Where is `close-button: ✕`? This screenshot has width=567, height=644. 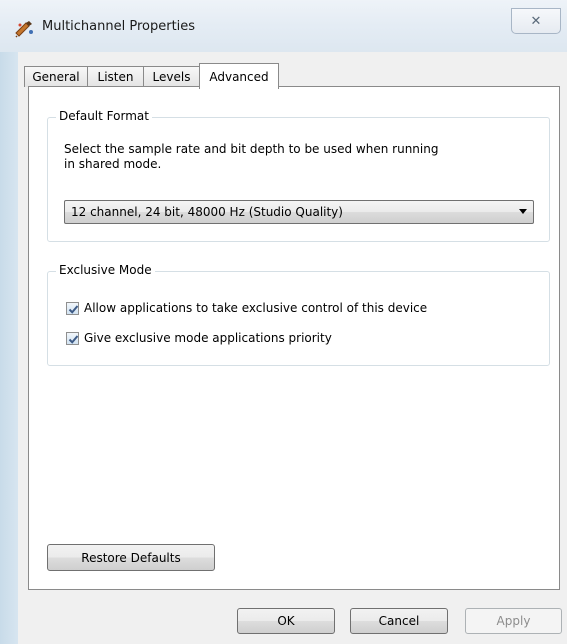
close-button: ✕ is located at coordinates (536, 21).